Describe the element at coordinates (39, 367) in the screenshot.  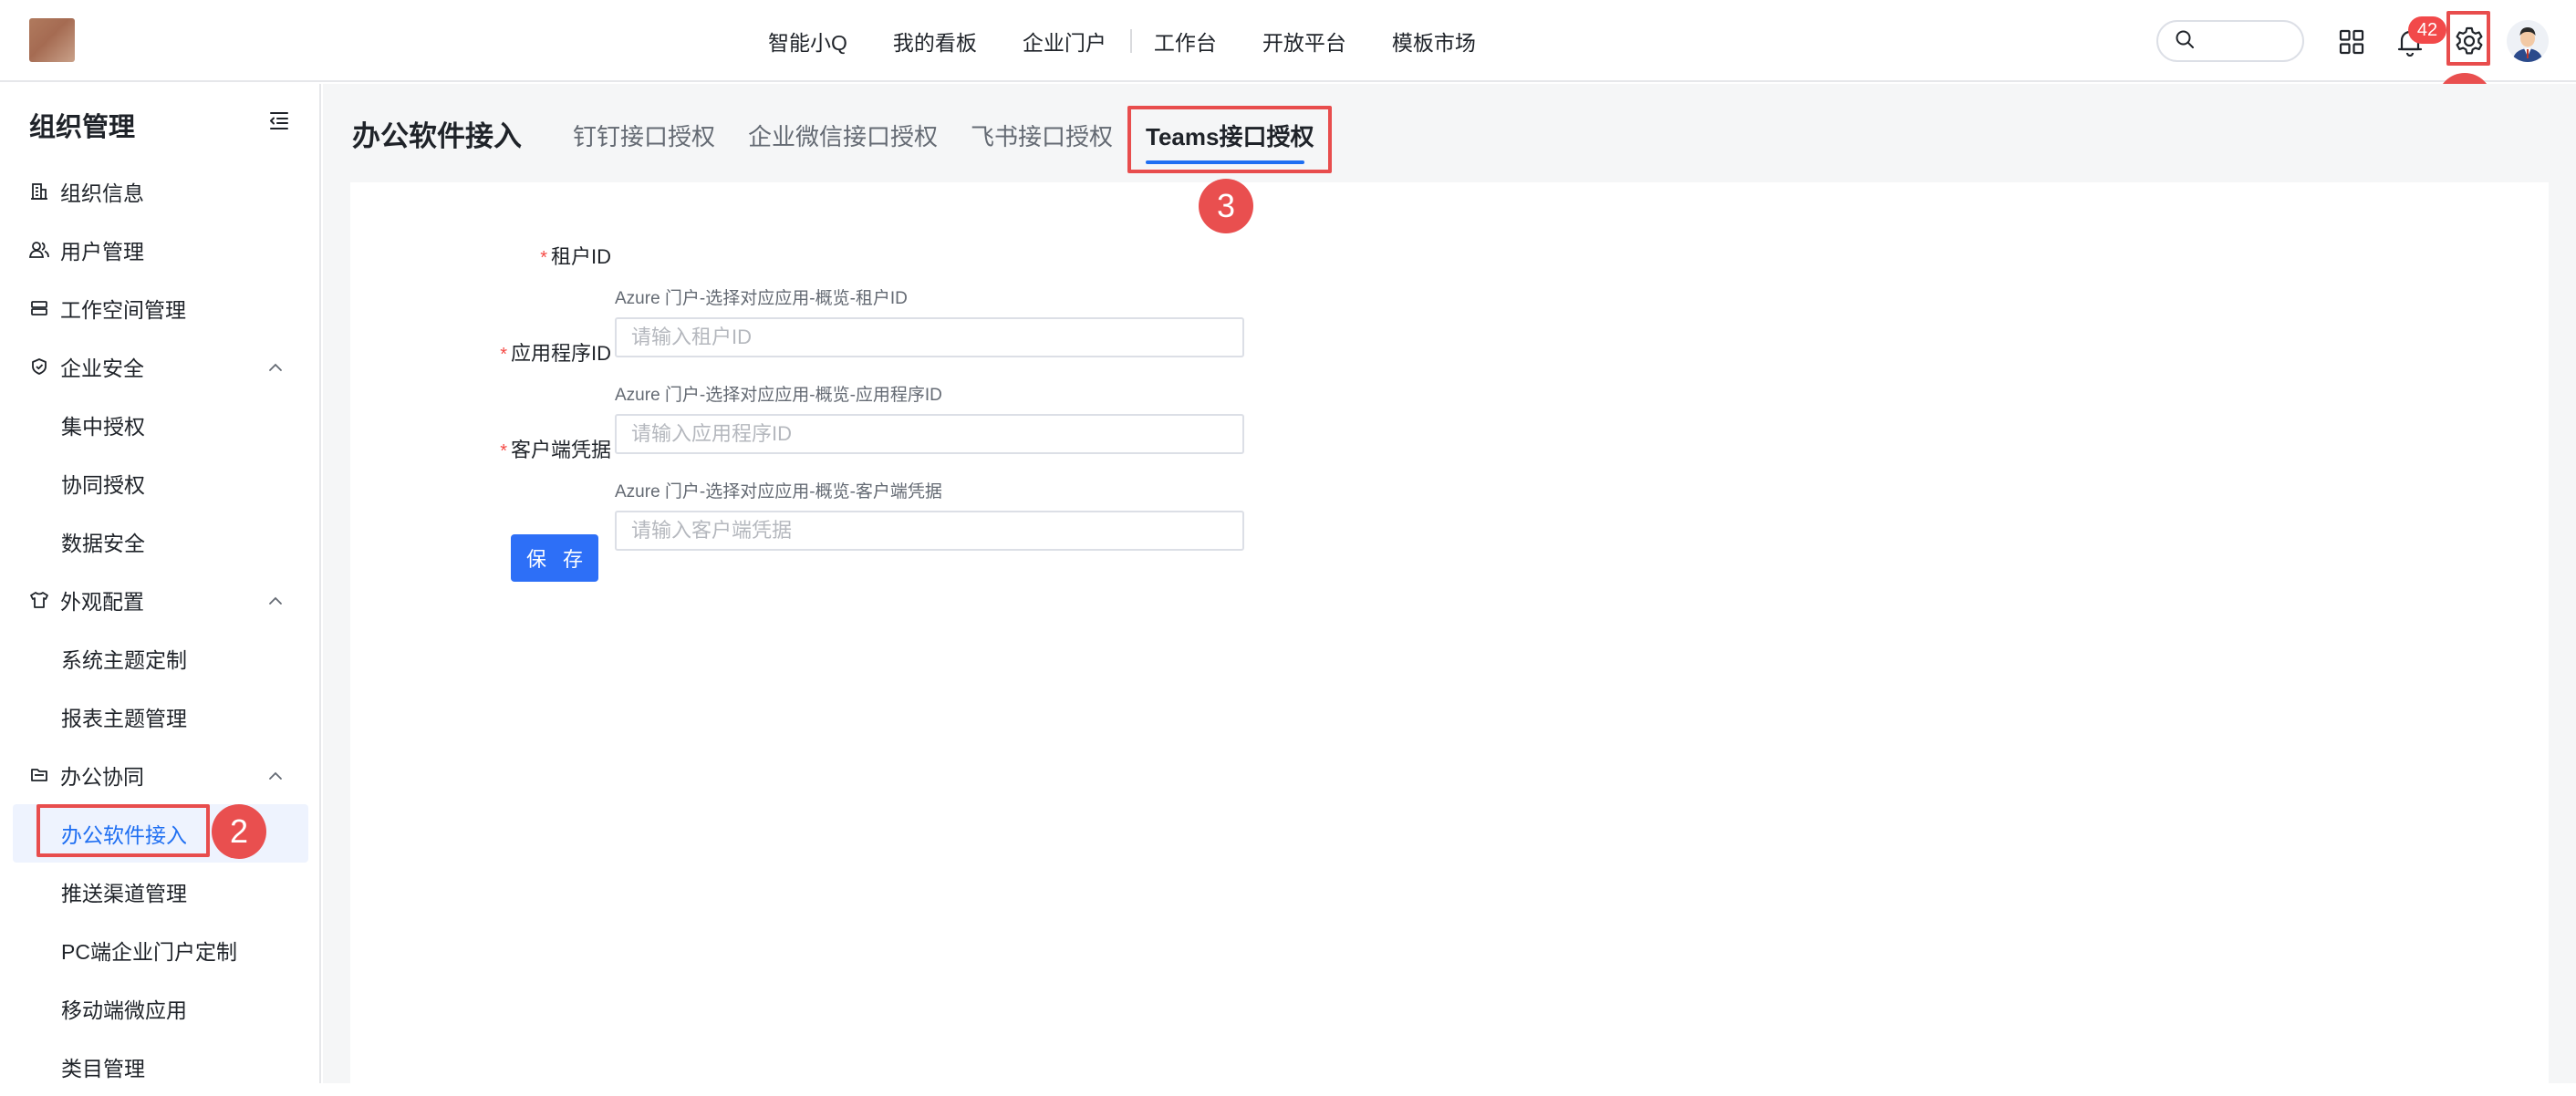
I see `shield-icon` at that location.